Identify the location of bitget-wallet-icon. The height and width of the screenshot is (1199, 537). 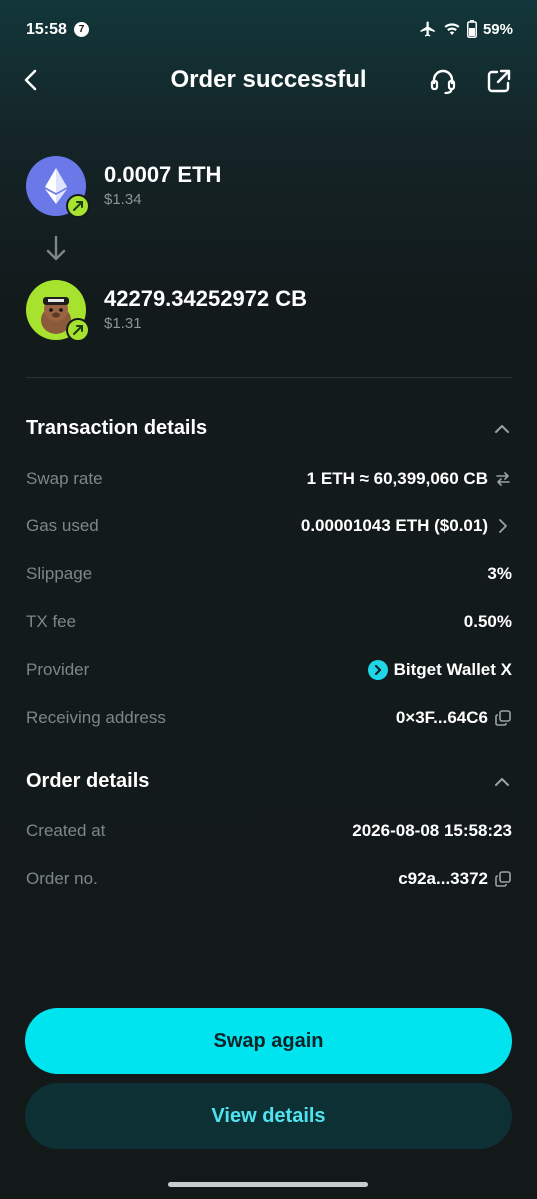
(377, 670).